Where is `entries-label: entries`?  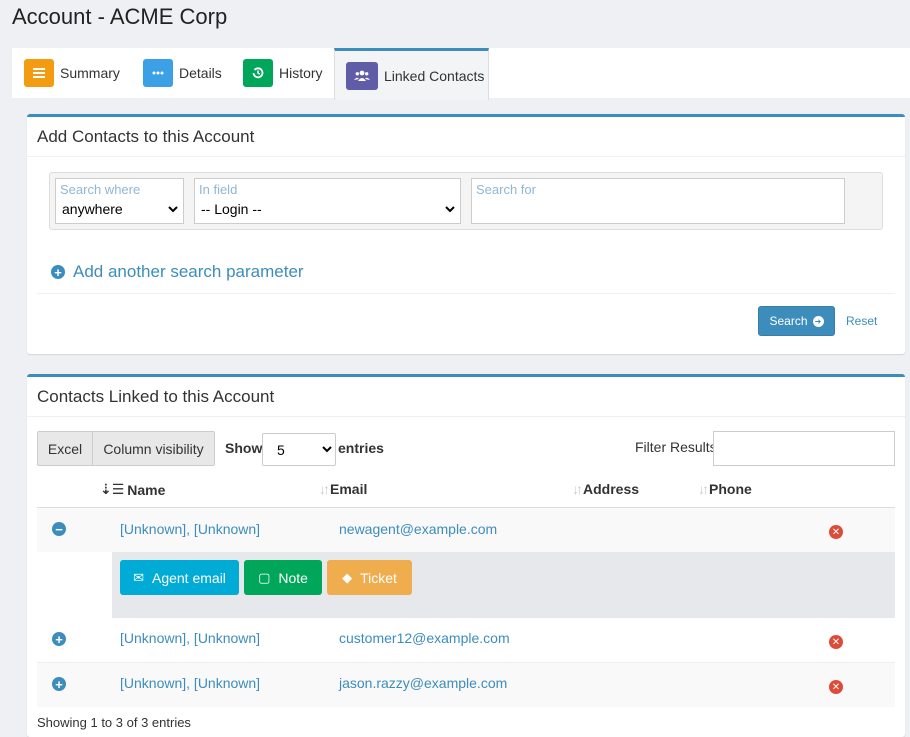
entries-label: entries is located at coordinates (361, 448).